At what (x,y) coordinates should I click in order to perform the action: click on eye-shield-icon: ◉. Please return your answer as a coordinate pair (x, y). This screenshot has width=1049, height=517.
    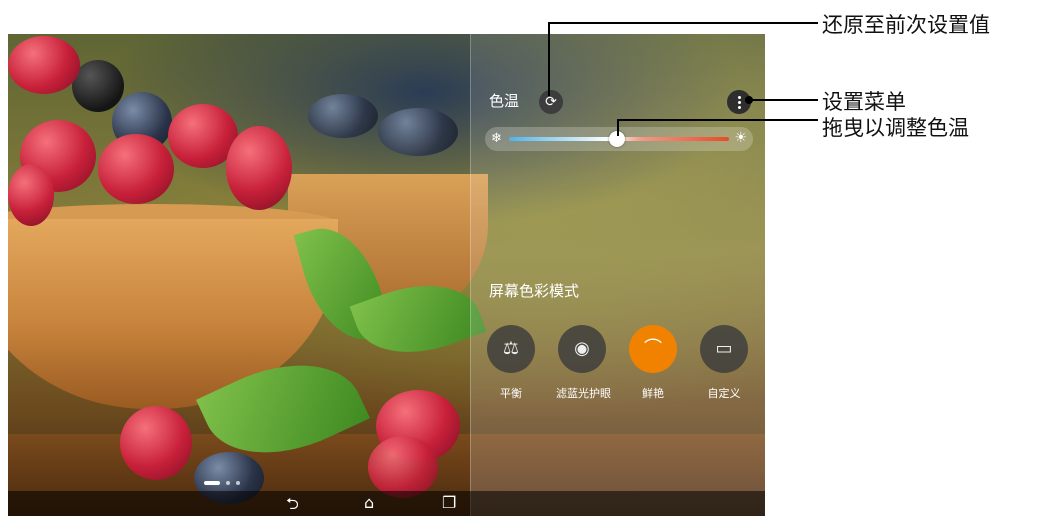
    Looking at the image, I should click on (582, 349).